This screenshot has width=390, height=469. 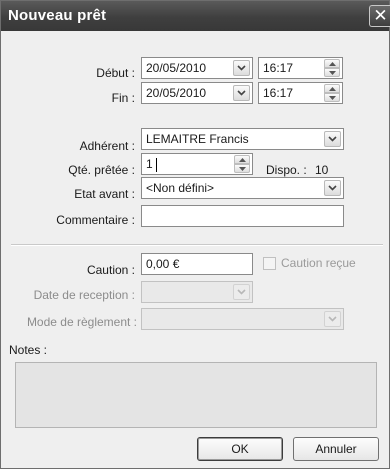 I want to click on reception-date-field, so click(x=197, y=292).